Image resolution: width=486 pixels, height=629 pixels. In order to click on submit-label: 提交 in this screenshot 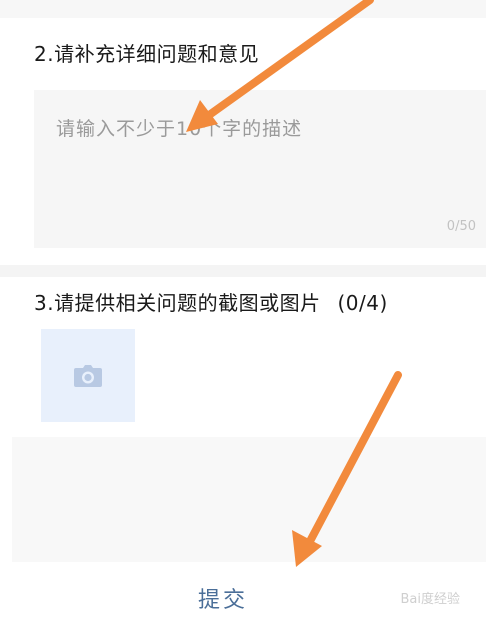, I will do `click(222, 600)`.